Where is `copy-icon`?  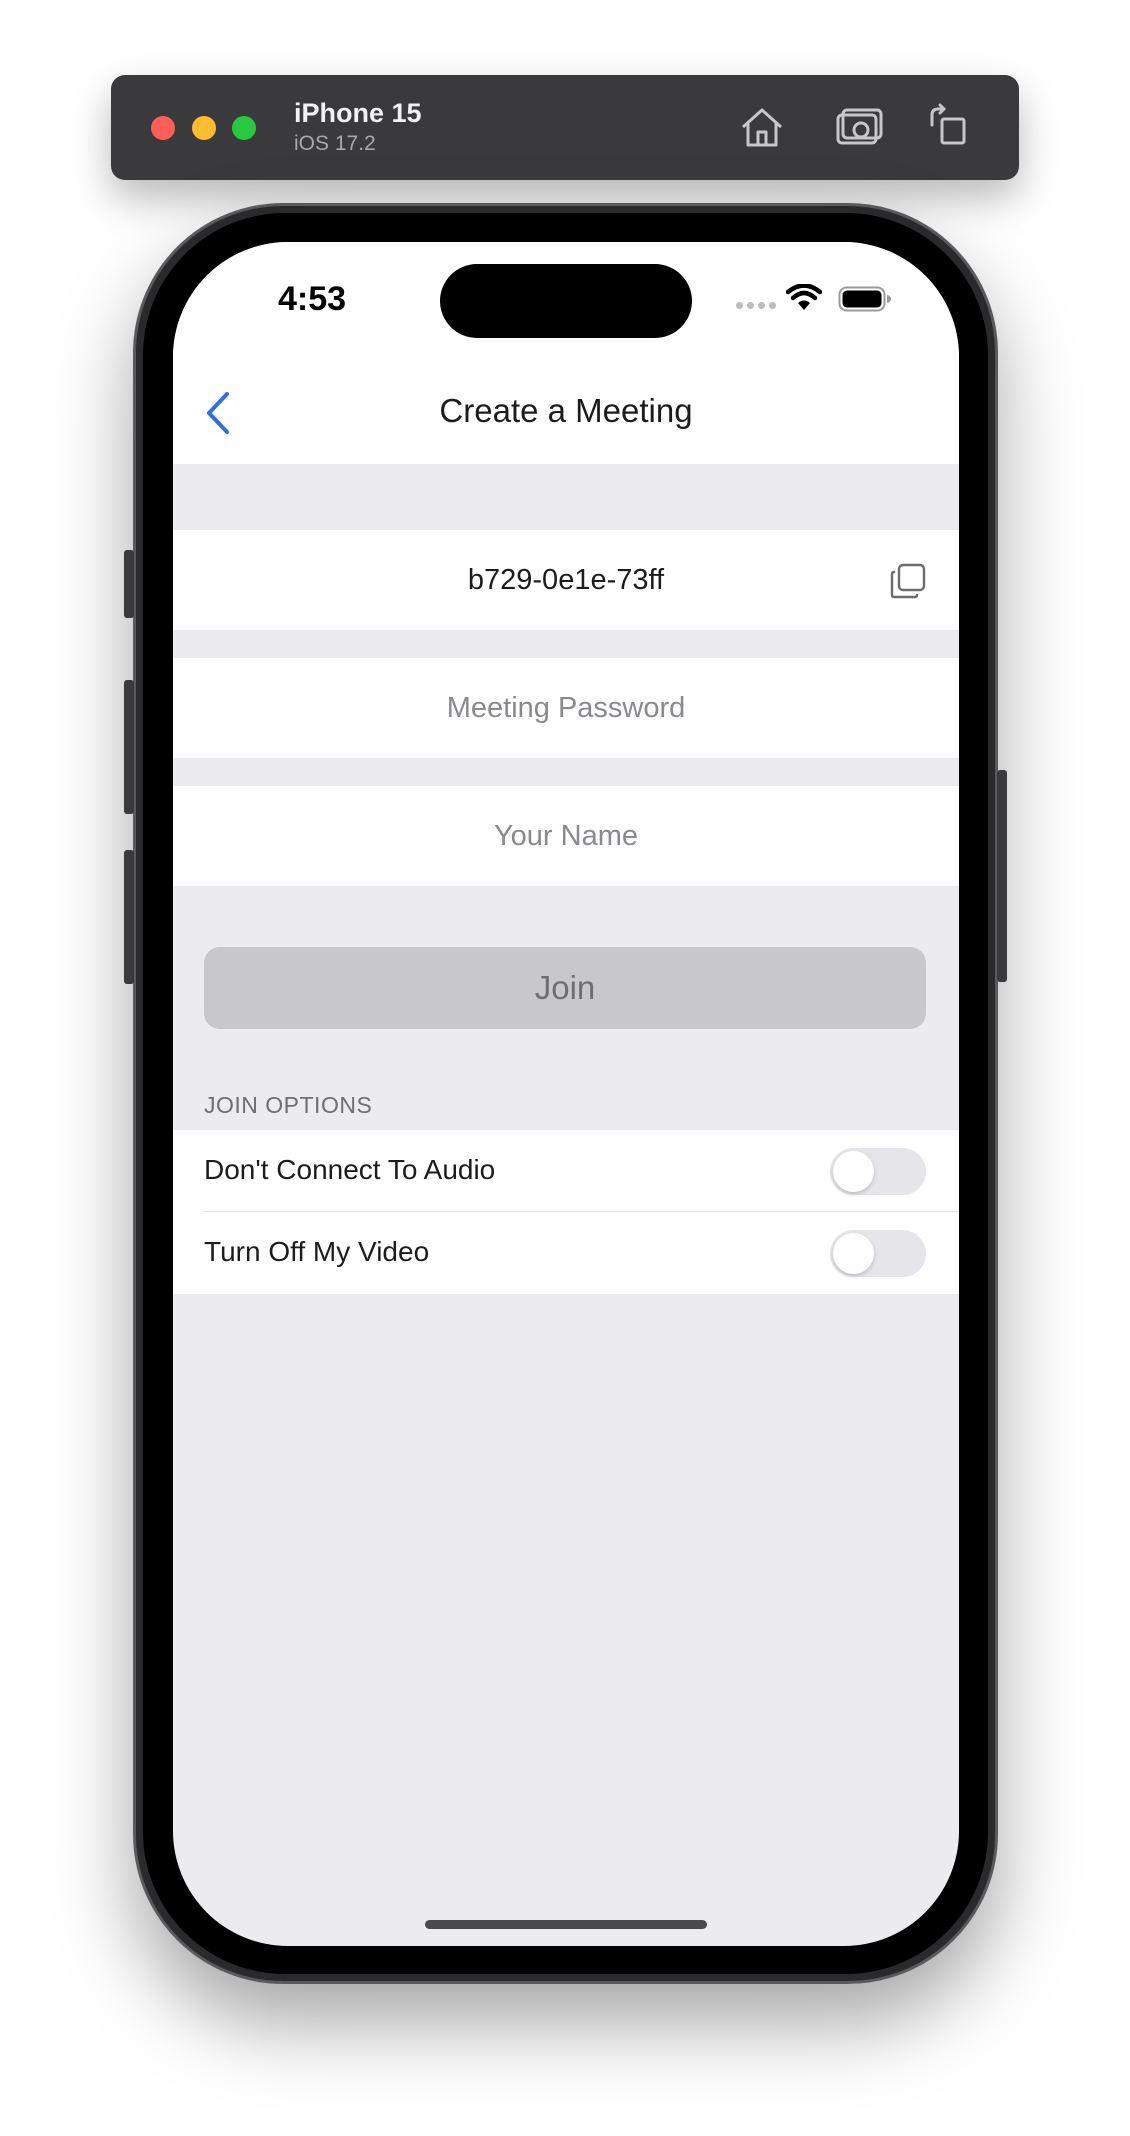
copy-icon is located at coordinates (908, 581).